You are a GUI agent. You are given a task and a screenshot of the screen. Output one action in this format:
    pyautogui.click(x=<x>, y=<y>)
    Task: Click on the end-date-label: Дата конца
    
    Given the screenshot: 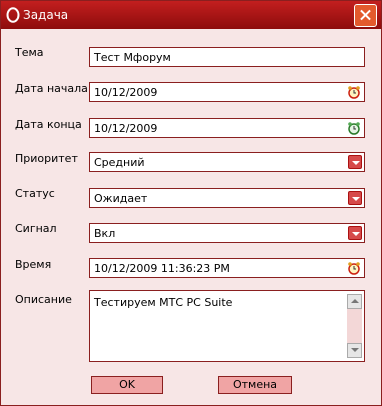 What is the action you would take?
    pyautogui.click(x=48, y=124)
    